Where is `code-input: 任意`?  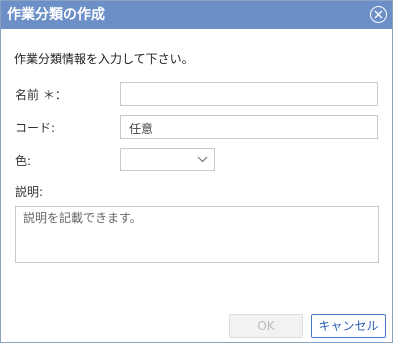 code-input: 任意 is located at coordinates (249, 127).